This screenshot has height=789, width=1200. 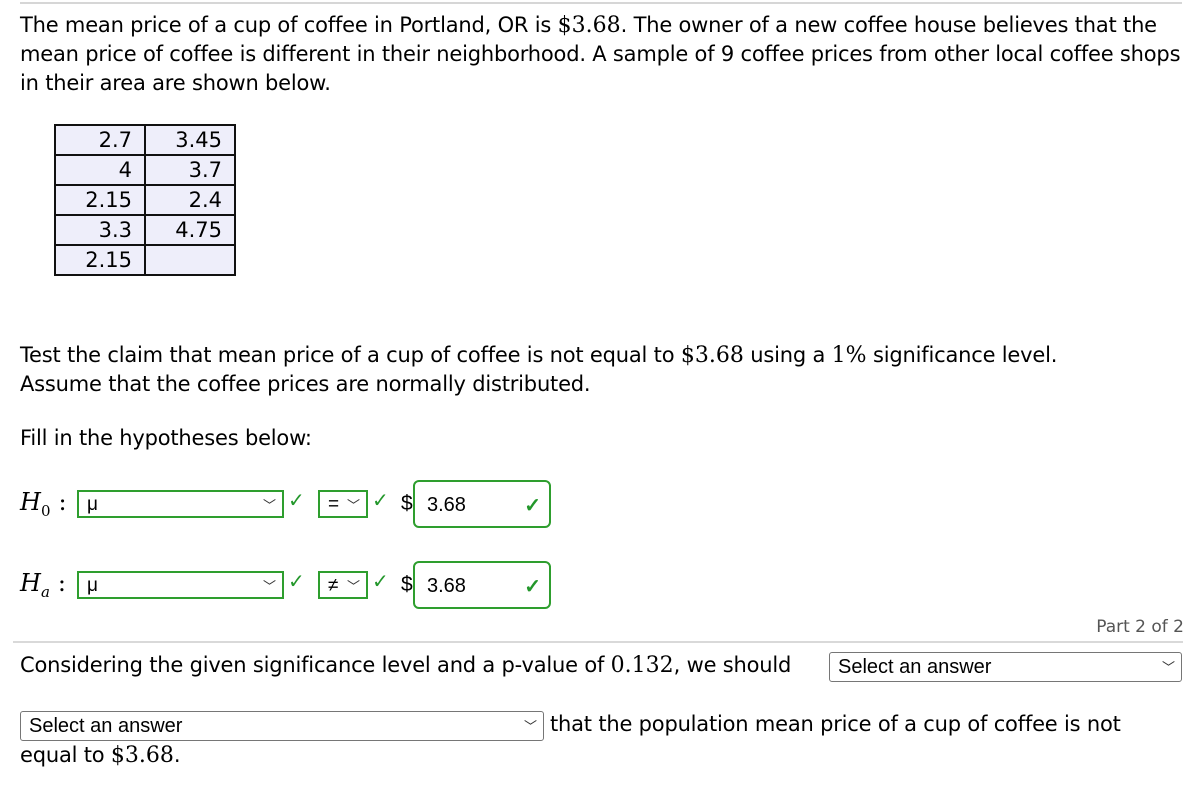 I want to click on table-cell: 3.3, so click(x=100, y=230).